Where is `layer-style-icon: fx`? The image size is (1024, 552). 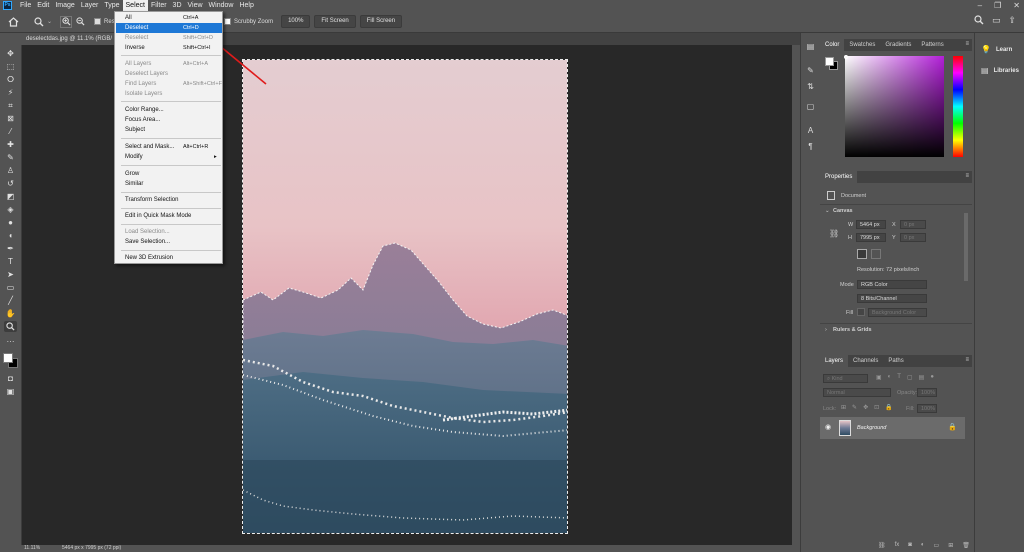 layer-style-icon: fx is located at coordinates (897, 545).